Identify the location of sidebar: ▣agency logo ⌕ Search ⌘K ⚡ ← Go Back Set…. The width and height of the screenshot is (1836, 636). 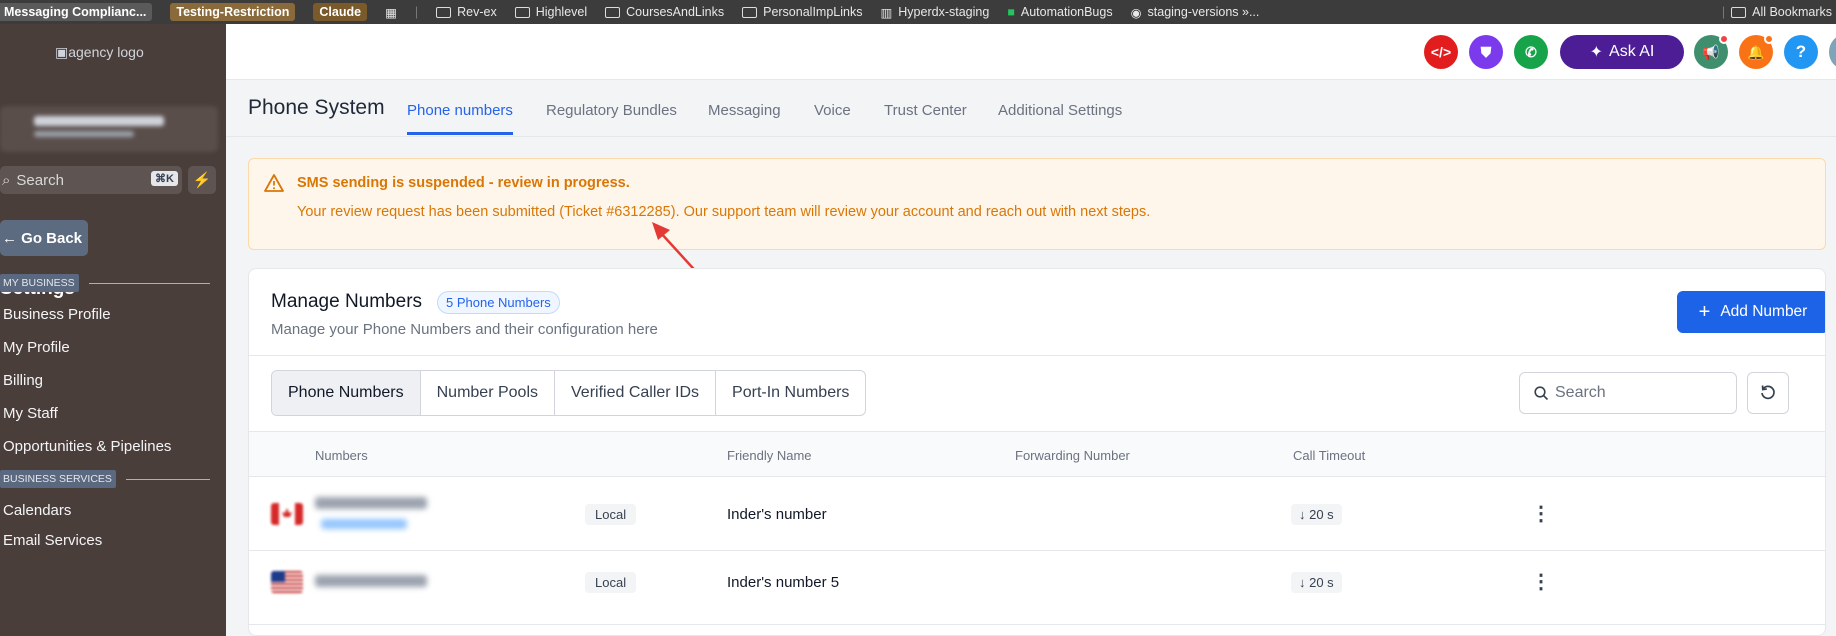
(113, 330).